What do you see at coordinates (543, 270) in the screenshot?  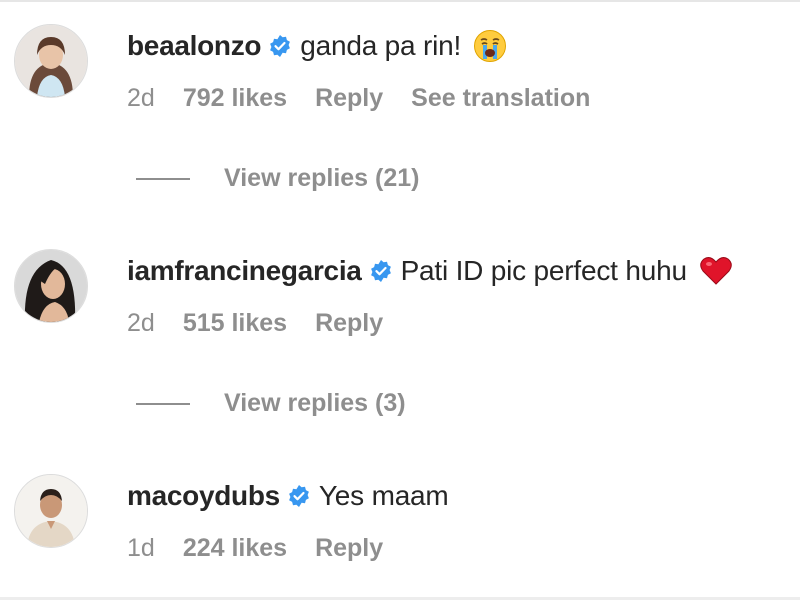 I see `comment-text: Pati ID pic perfect huhu` at bounding box center [543, 270].